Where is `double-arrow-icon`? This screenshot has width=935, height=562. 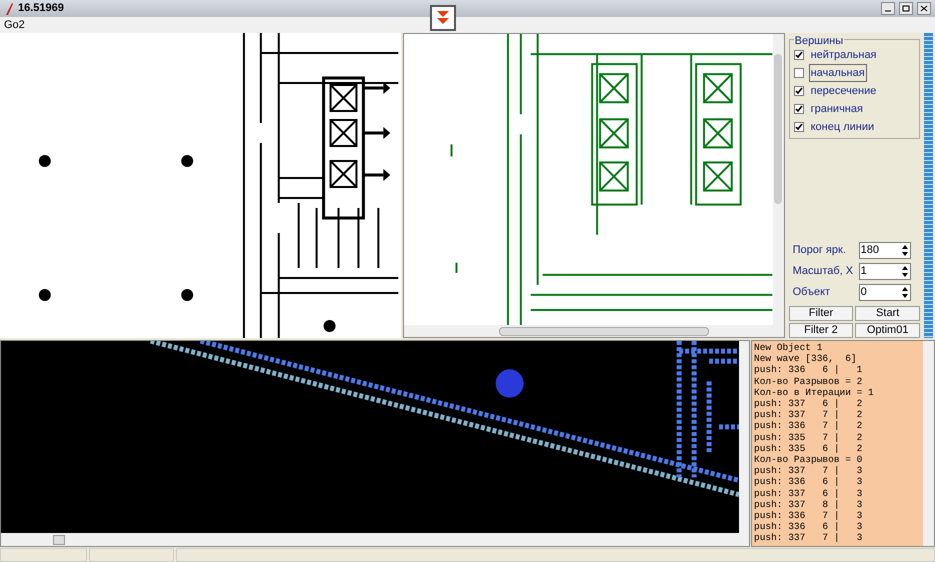
double-arrow-icon is located at coordinates (443, 18).